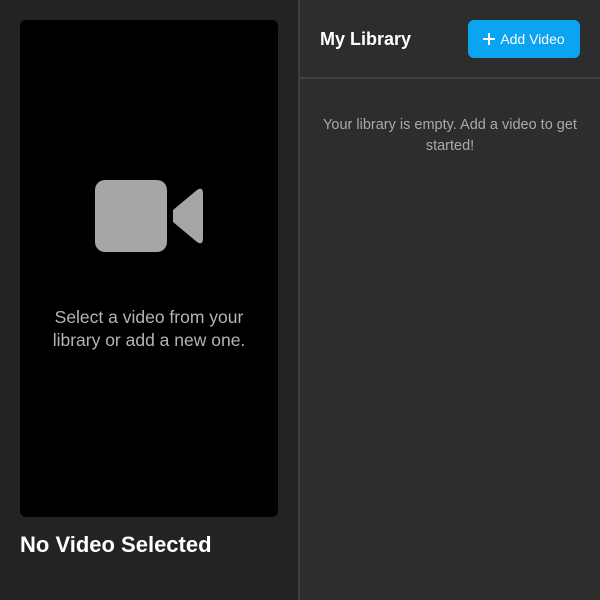  I want to click on add-video-button: Add Video, so click(524, 39).